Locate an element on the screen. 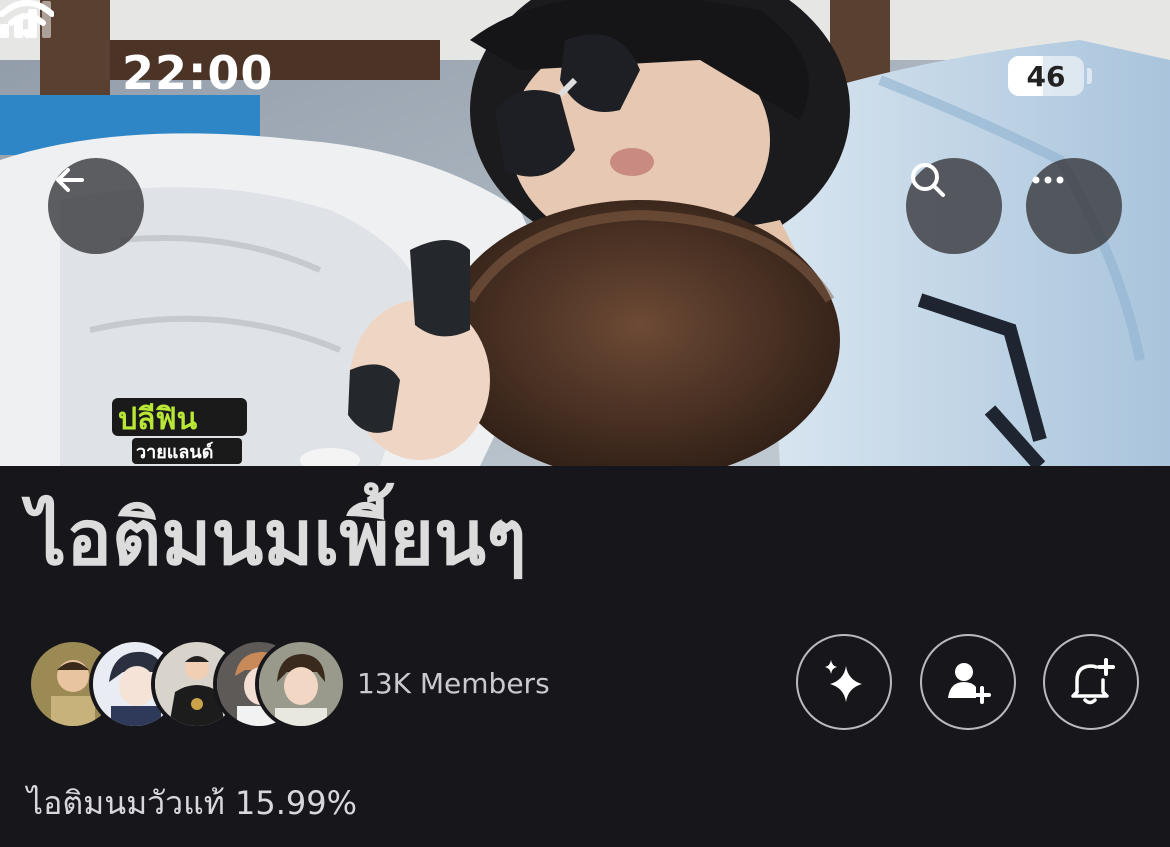 Image resolution: width=1170 pixels, height=847 pixels. member-avatars is located at coordinates (187, 684).